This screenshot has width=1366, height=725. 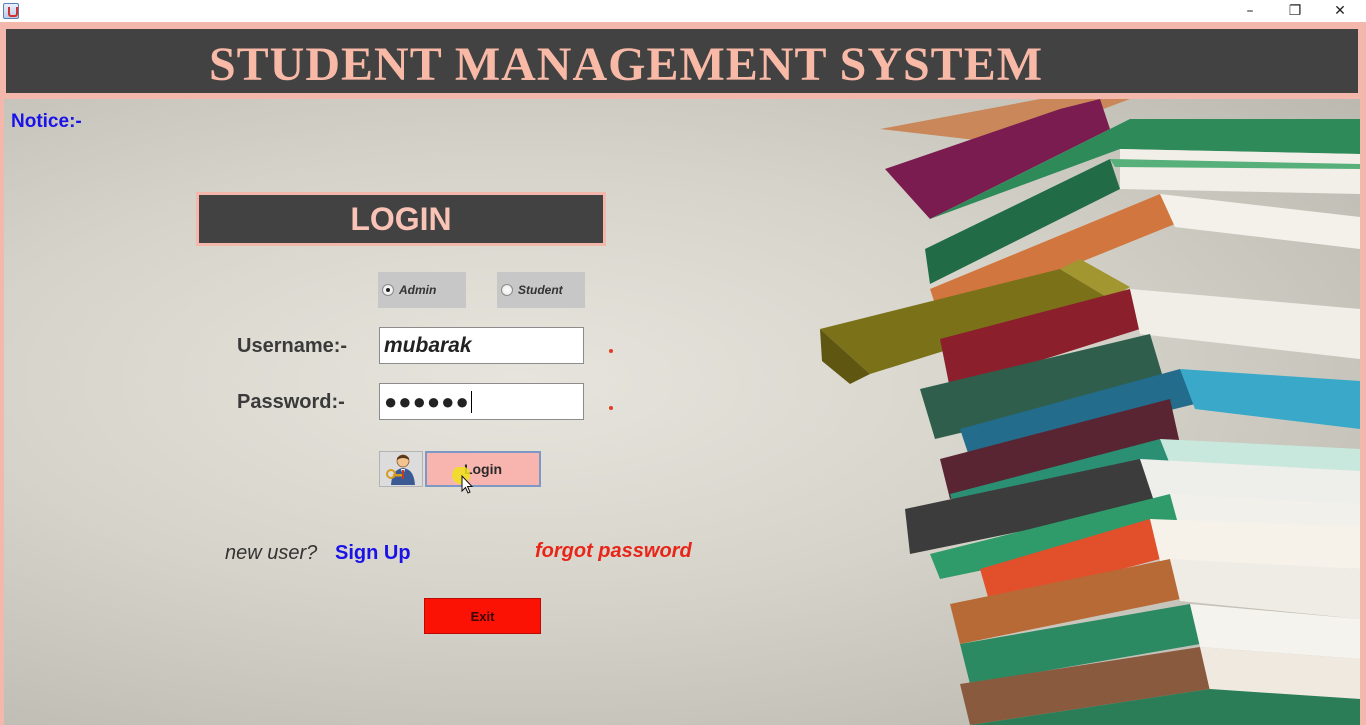 I want to click on role-radio-admin: Admin, so click(x=422, y=290).